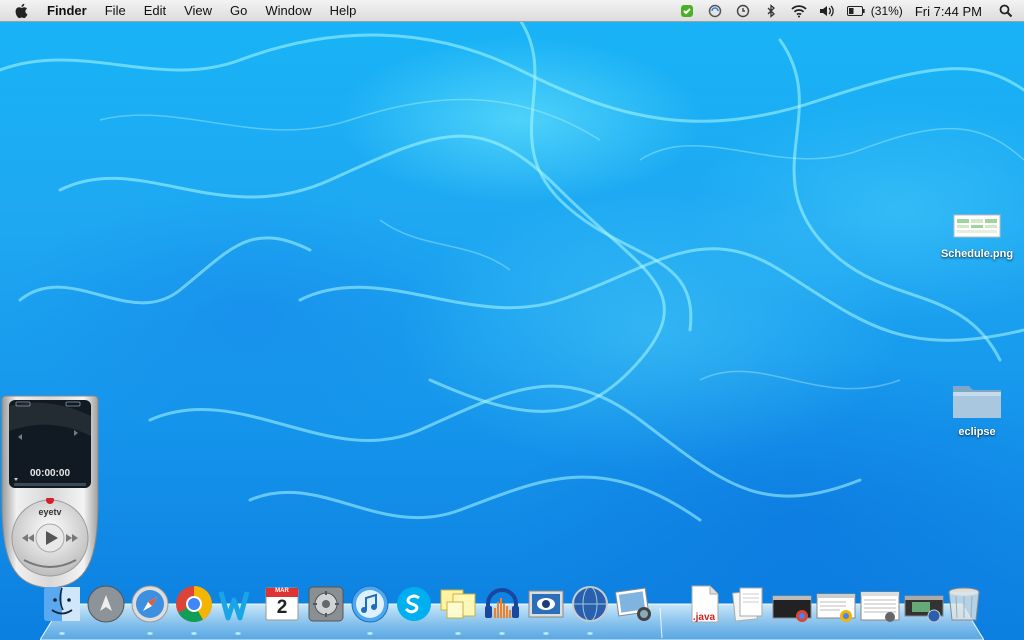 The width and height of the screenshot is (1024, 640). I want to click on folder-icon, so click(977, 400).